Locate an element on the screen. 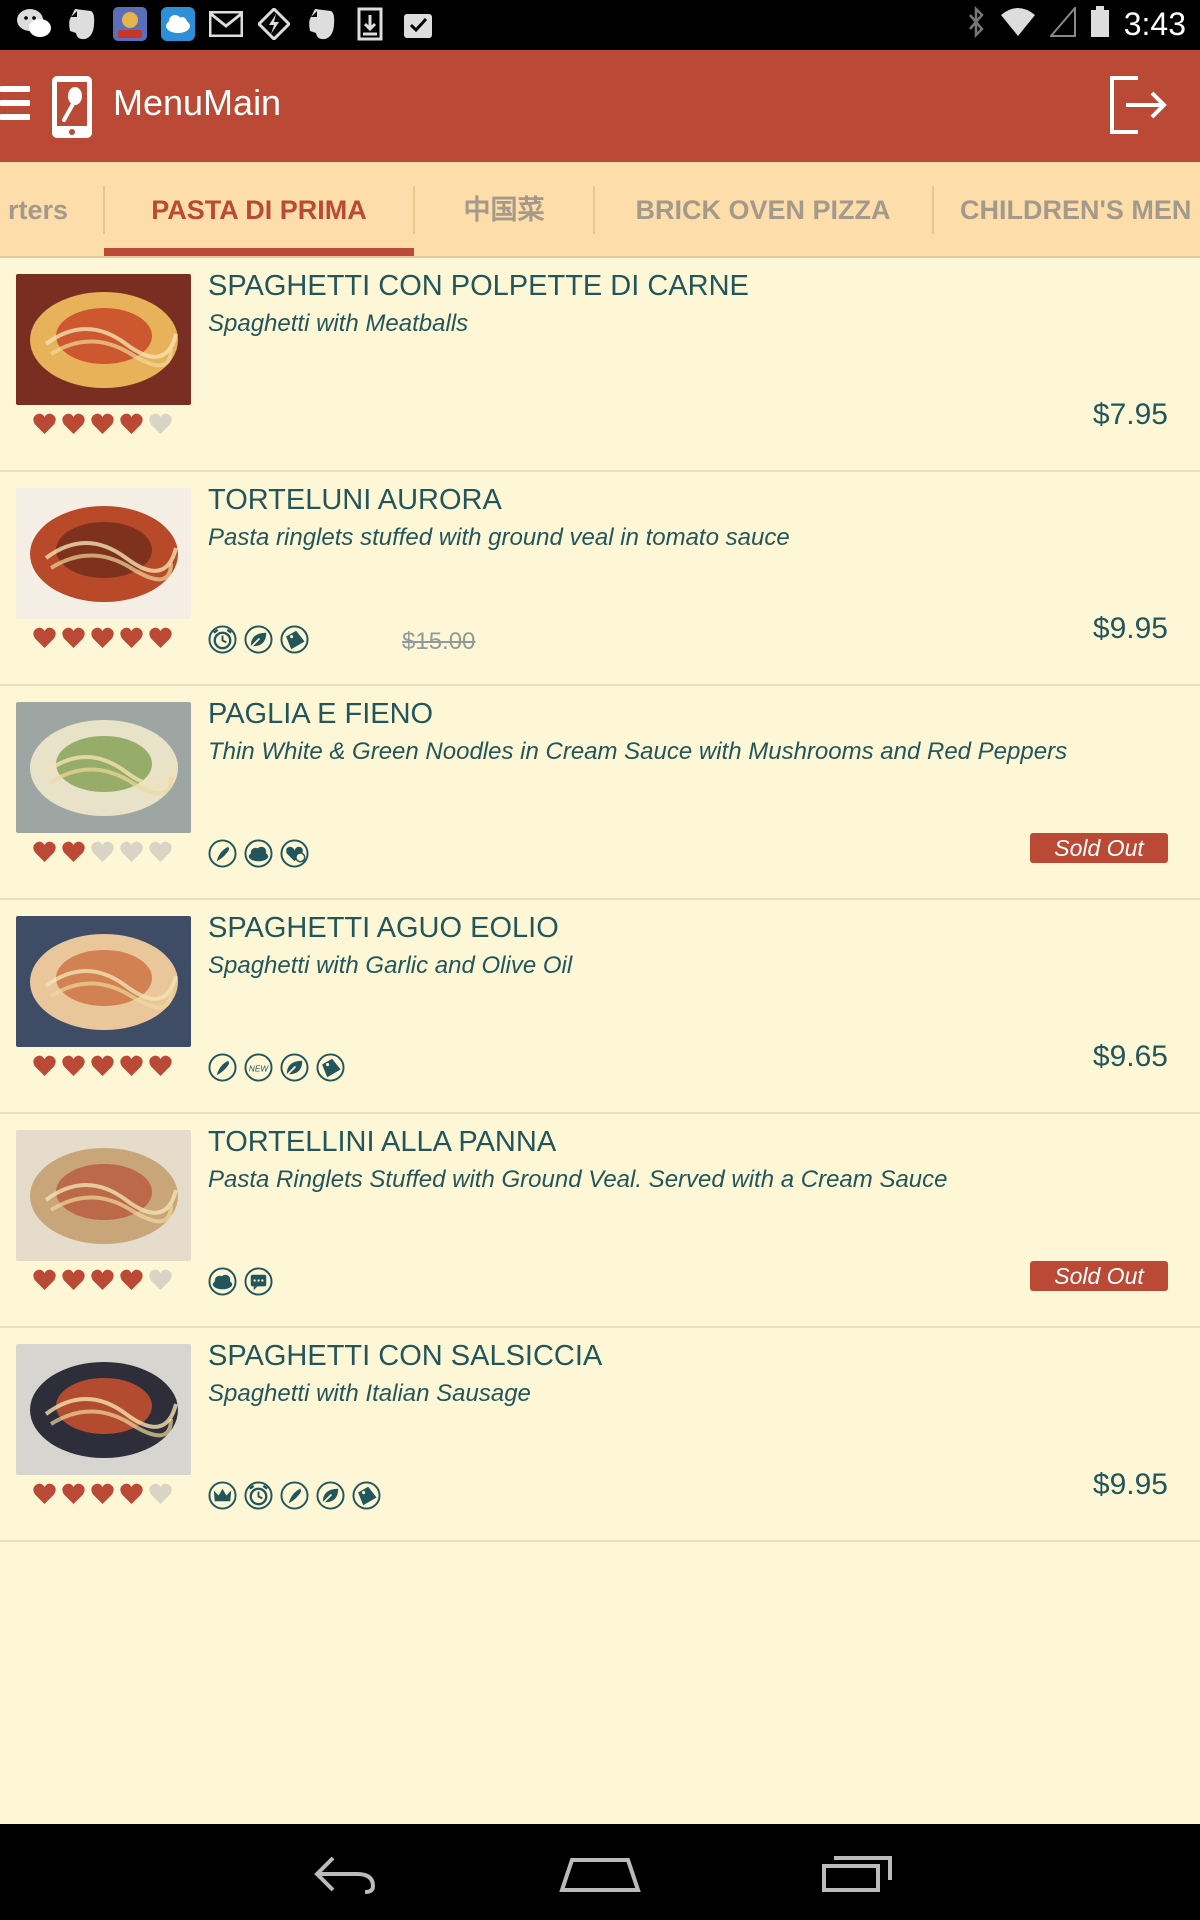 The height and width of the screenshot is (1920, 1200). item-price: $7.95 is located at coordinates (1130, 414).